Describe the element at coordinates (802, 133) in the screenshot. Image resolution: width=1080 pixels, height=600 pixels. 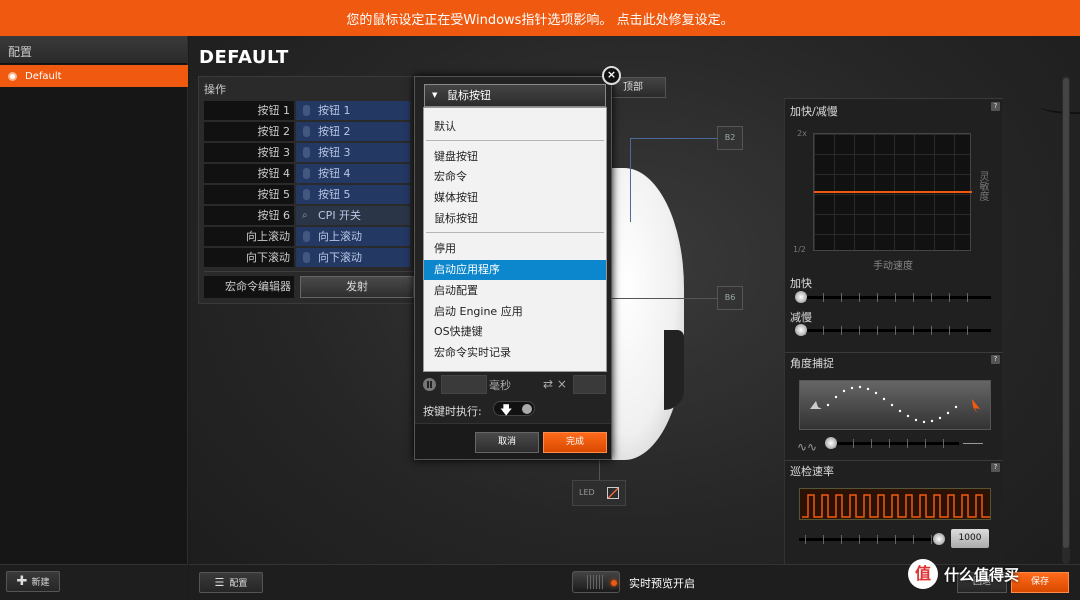
I see `accel-y-top: 2x` at that location.